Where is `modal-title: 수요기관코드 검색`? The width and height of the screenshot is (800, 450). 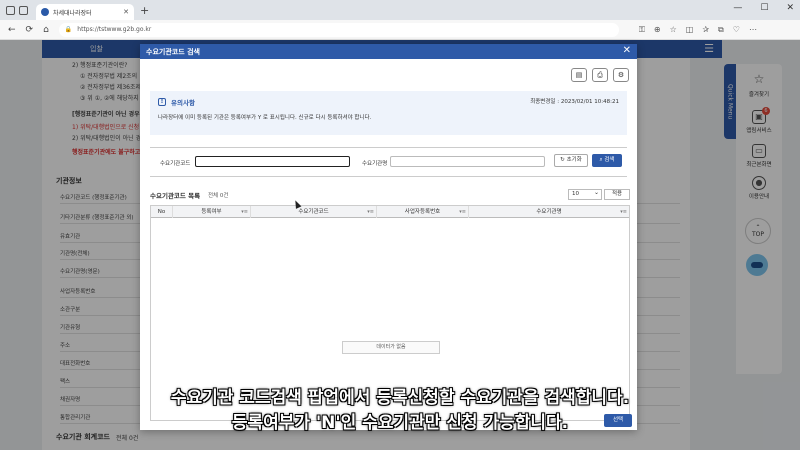
modal-title: 수요기관코드 검색 is located at coordinates (173, 51).